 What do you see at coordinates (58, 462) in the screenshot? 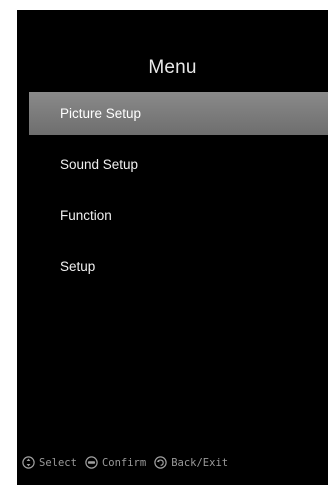
I see `hint-label: Select` at bounding box center [58, 462].